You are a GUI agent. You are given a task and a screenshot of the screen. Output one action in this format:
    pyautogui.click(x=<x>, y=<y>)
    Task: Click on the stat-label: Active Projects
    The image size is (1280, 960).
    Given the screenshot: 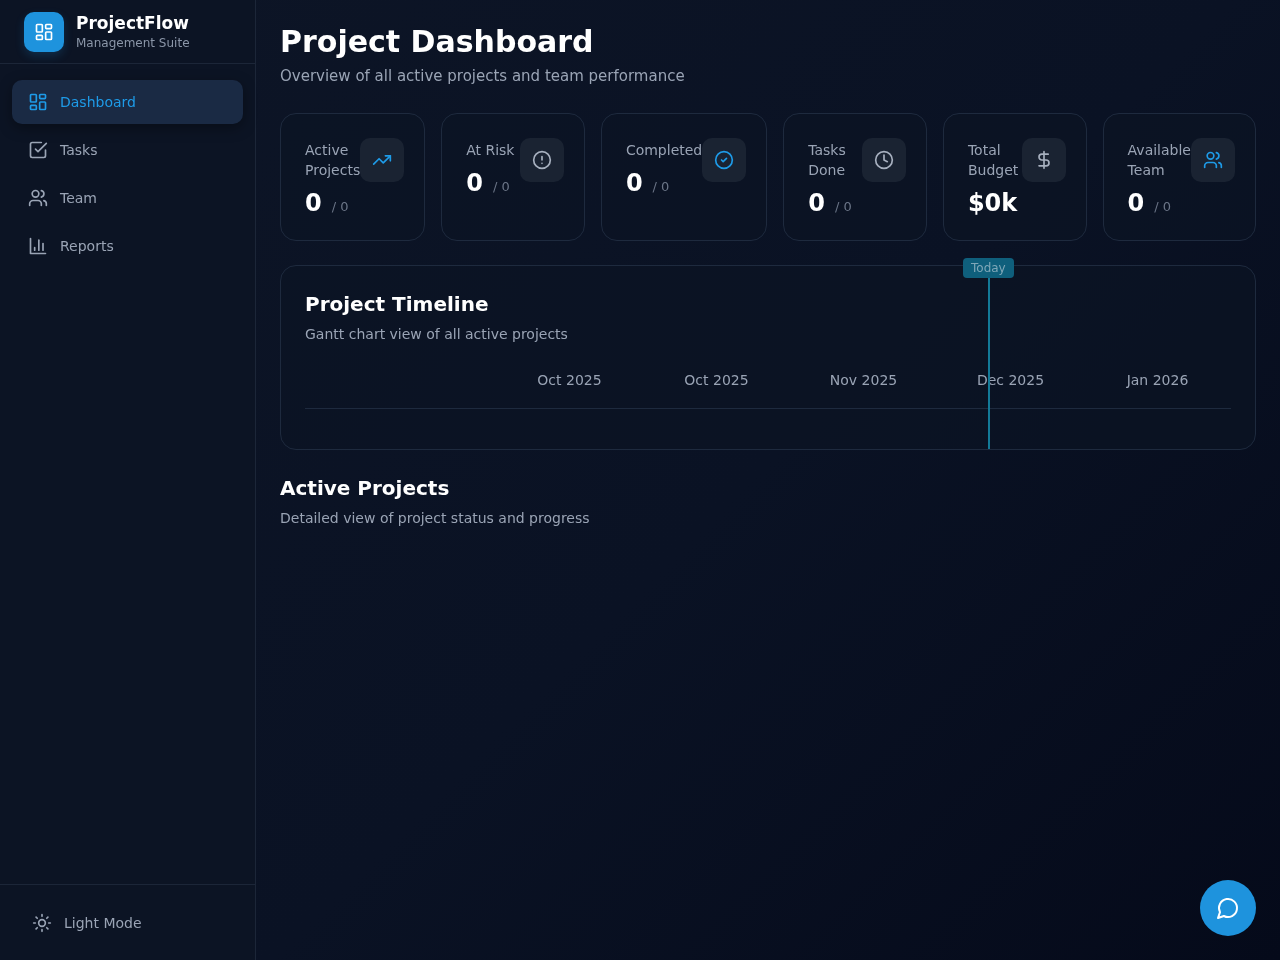 What is the action you would take?
    pyautogui.click(x=333, y=160)
    